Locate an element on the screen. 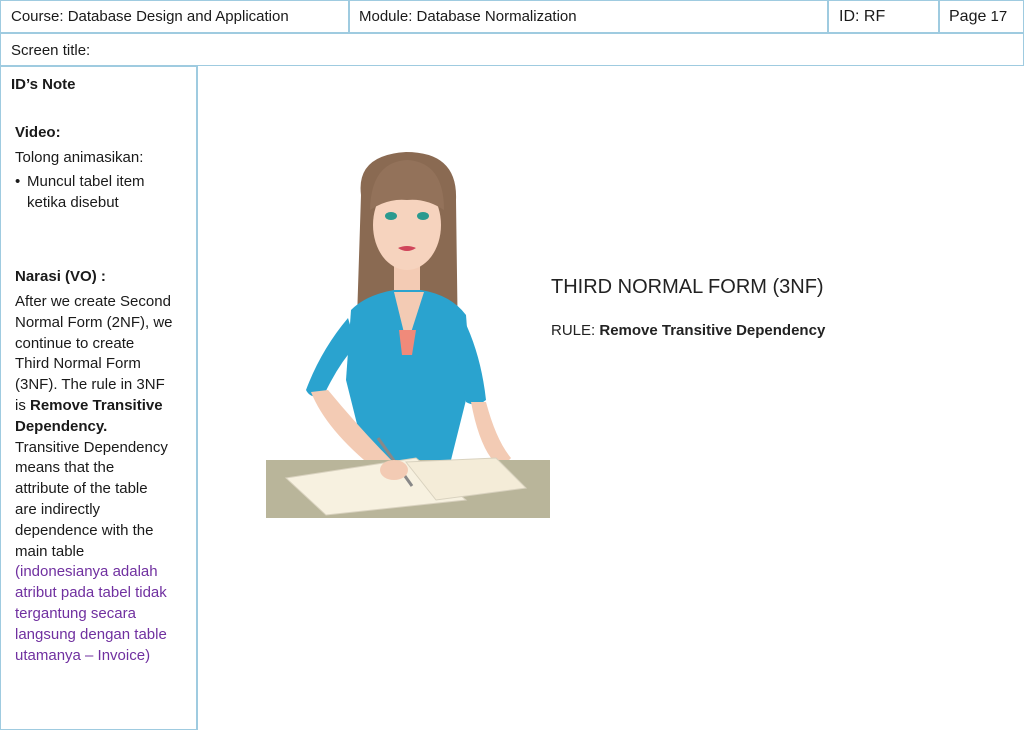 Image resolution: width=1024 pixels, height=730 pixels. narasi-line: are indirectly is located at coordinates (58, 509).